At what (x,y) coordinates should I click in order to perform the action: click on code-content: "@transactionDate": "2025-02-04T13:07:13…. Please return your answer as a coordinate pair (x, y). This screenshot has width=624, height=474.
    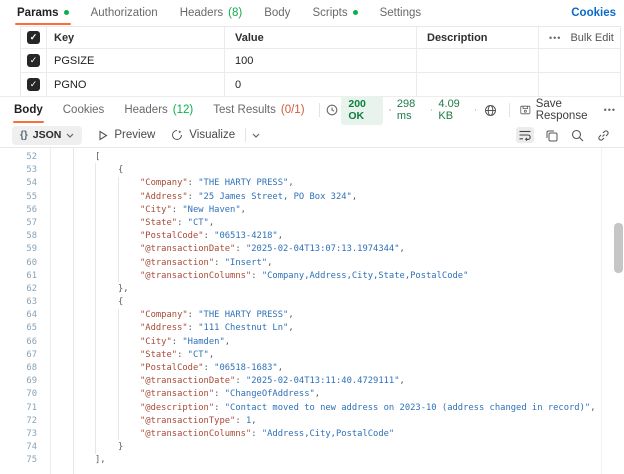
    Looking at the image, I should click on (272, 249).